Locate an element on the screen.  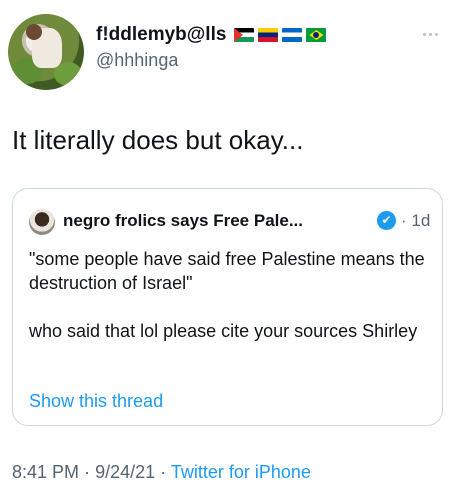
profile-avatar is located at coordinates (46, 52).